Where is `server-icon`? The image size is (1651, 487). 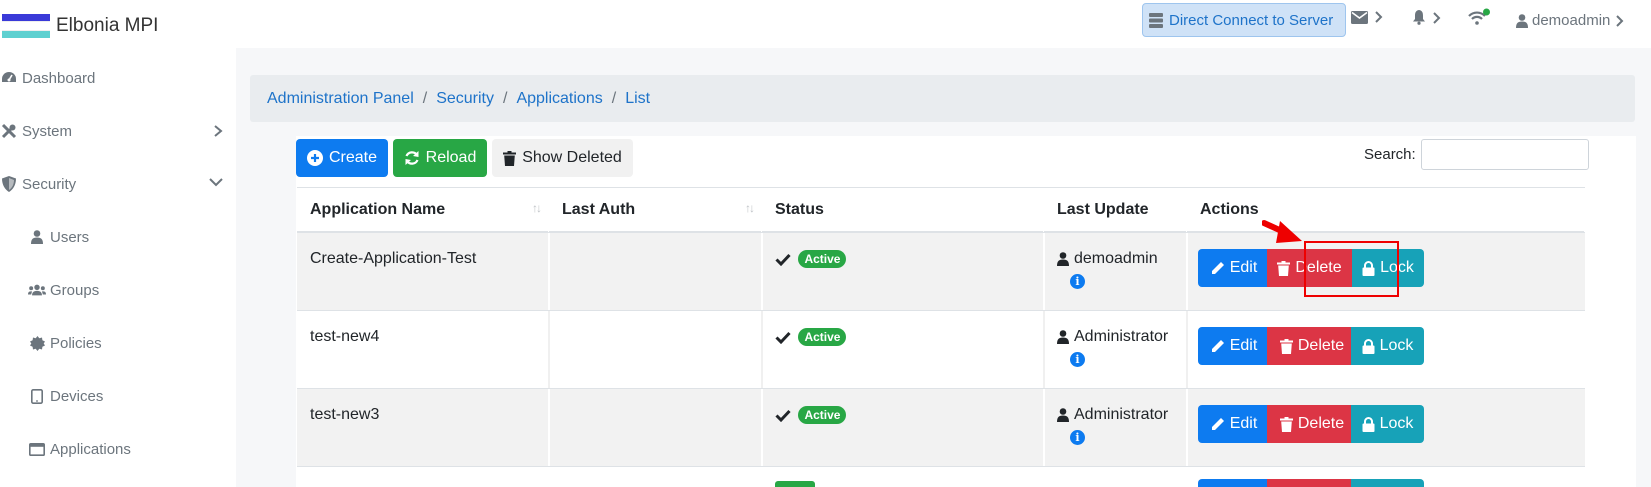
server-icon is located at coordinates (1156, 20).